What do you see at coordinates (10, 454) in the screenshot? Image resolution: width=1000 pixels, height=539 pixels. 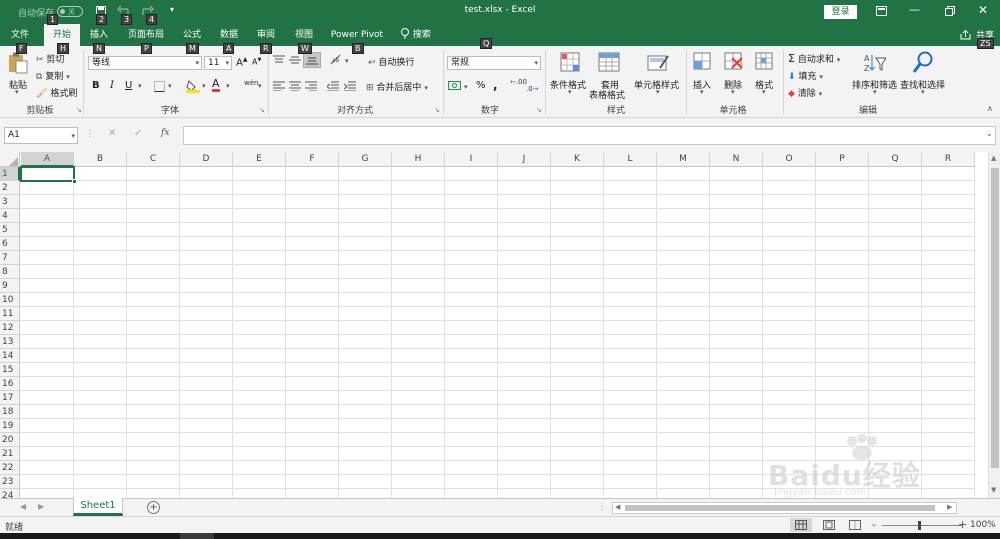 I see `row-header: 21` at bounding box center [10, 454].